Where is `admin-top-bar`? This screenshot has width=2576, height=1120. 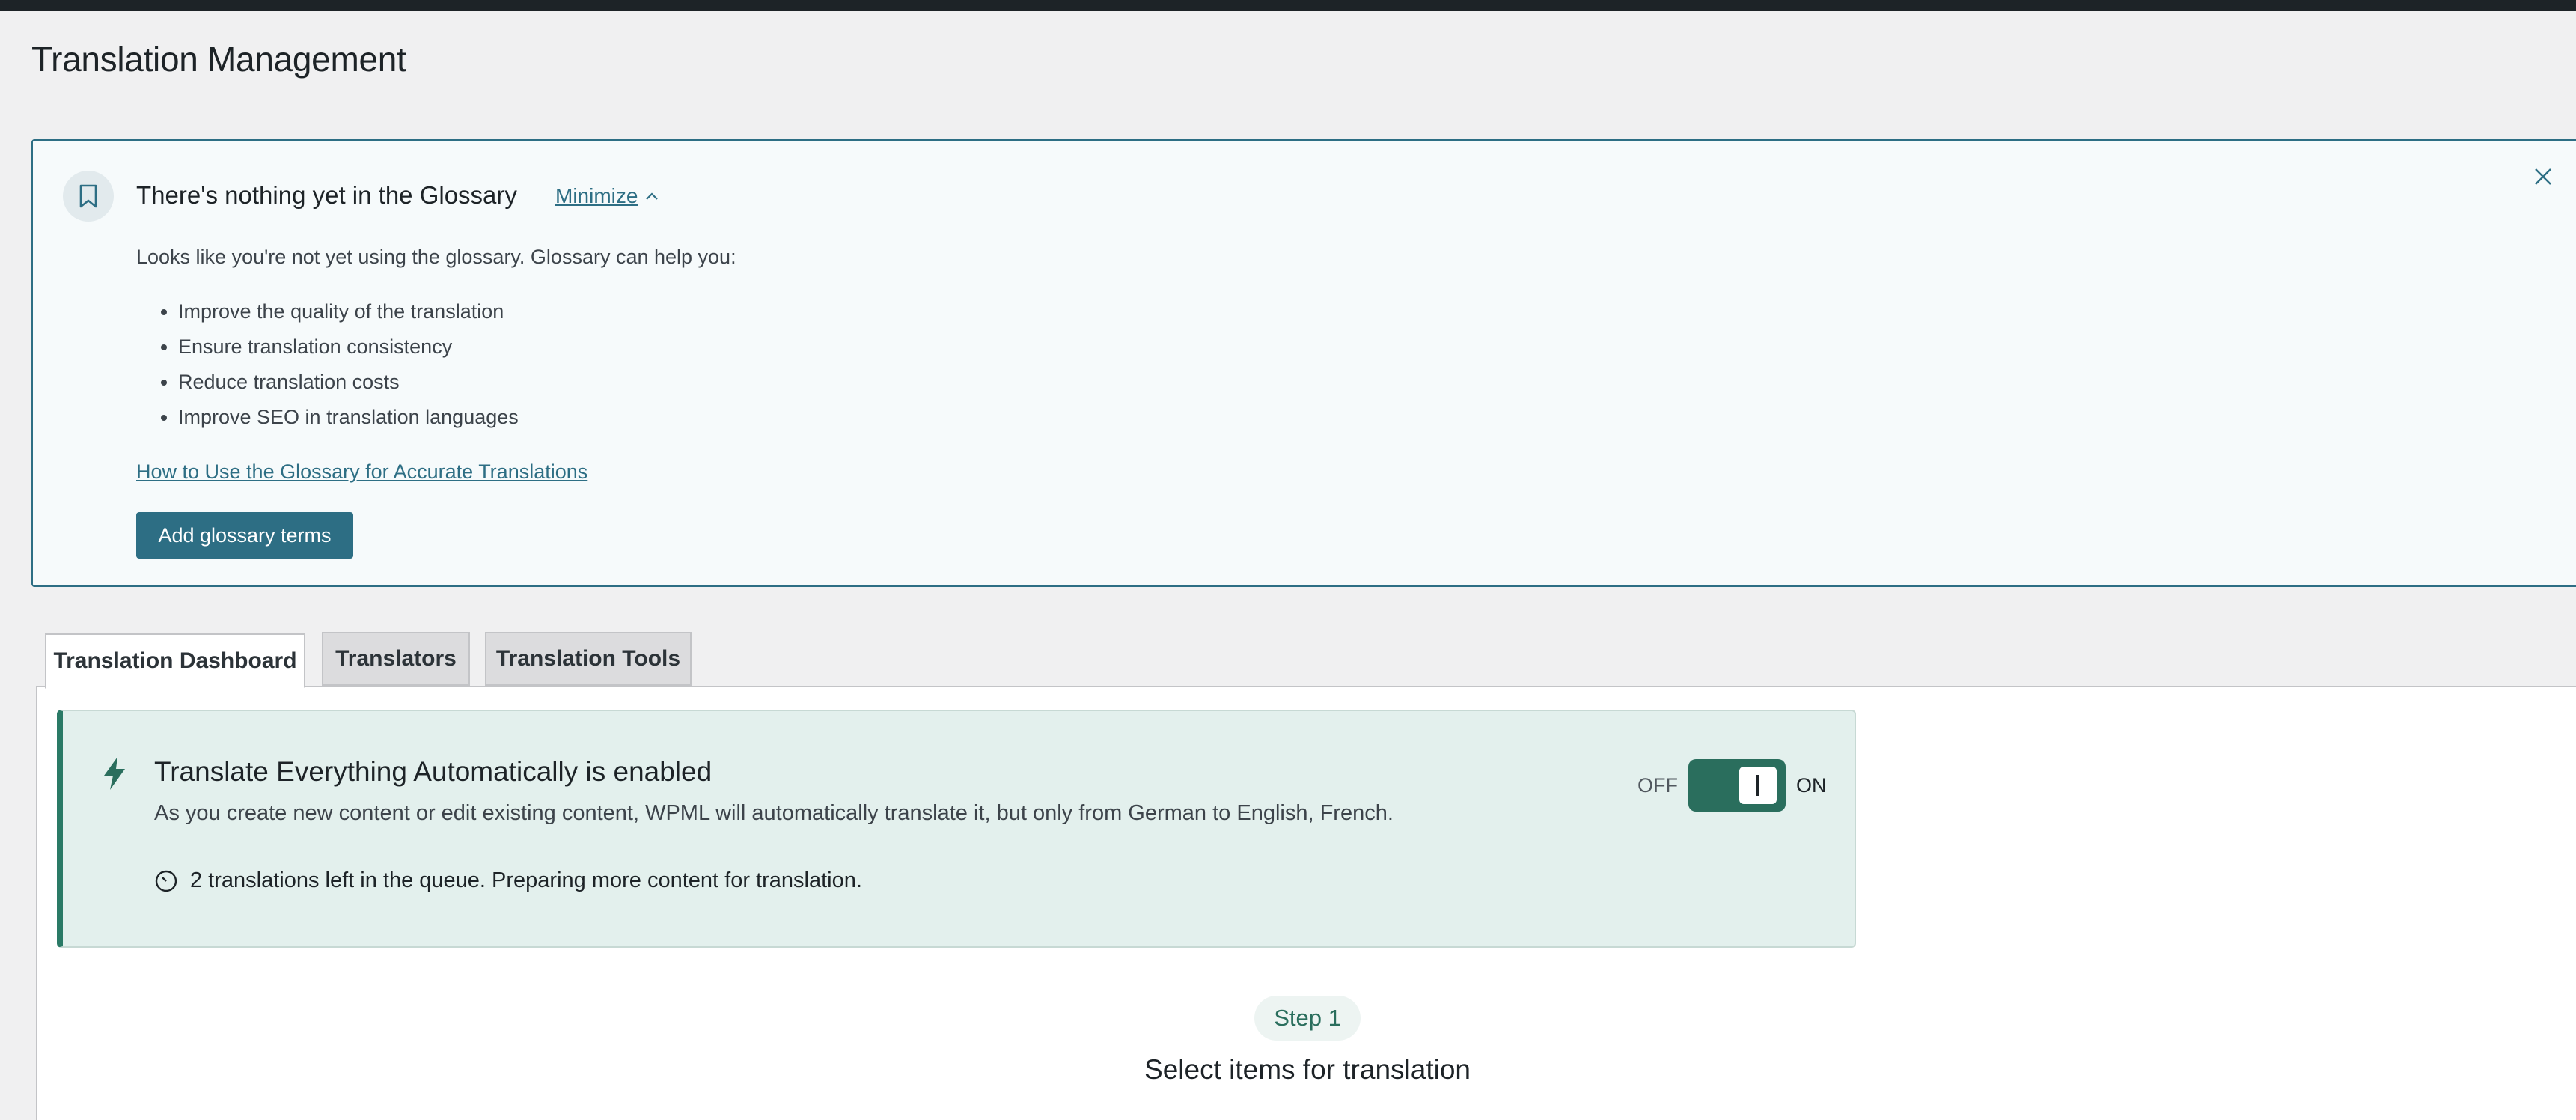
admin-top-bar is located at coordinates (1288, 5).